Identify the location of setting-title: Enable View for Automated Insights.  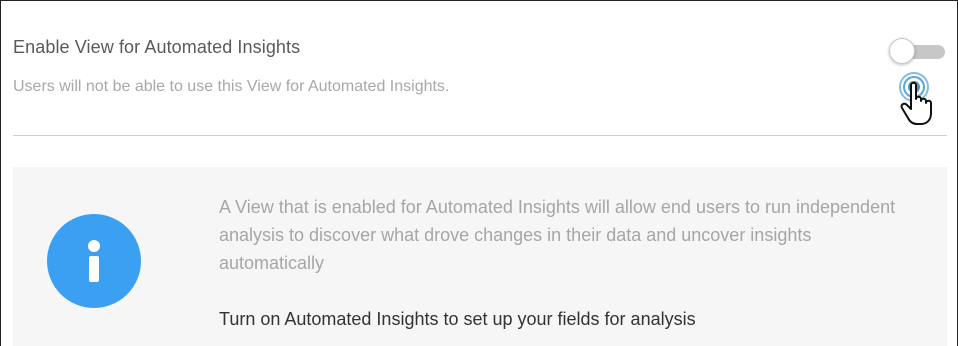
(157, 47).